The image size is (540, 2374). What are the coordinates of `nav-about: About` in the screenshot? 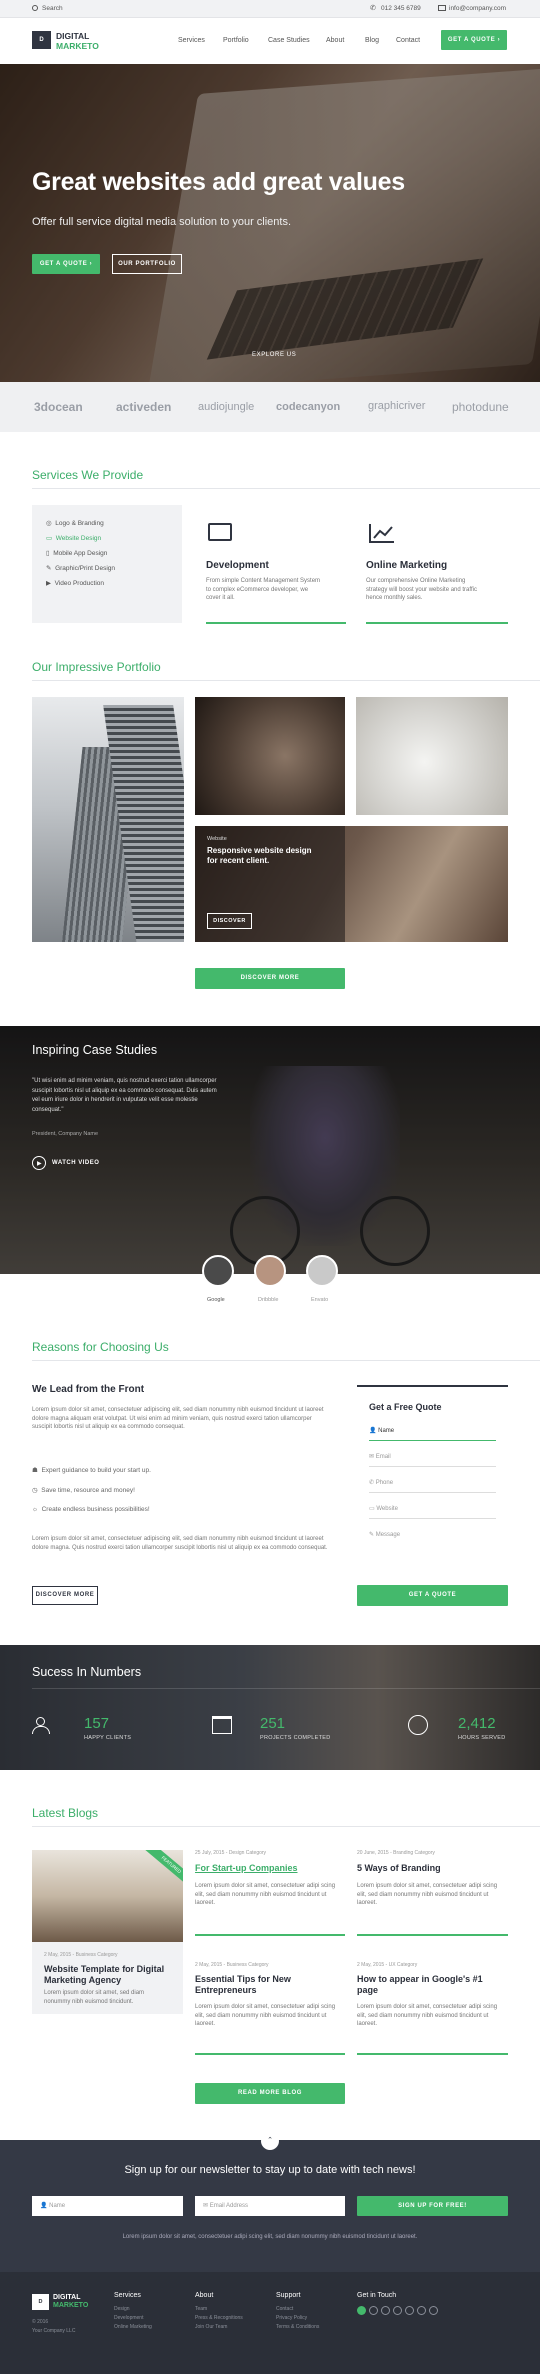 It's located at (335, 40).